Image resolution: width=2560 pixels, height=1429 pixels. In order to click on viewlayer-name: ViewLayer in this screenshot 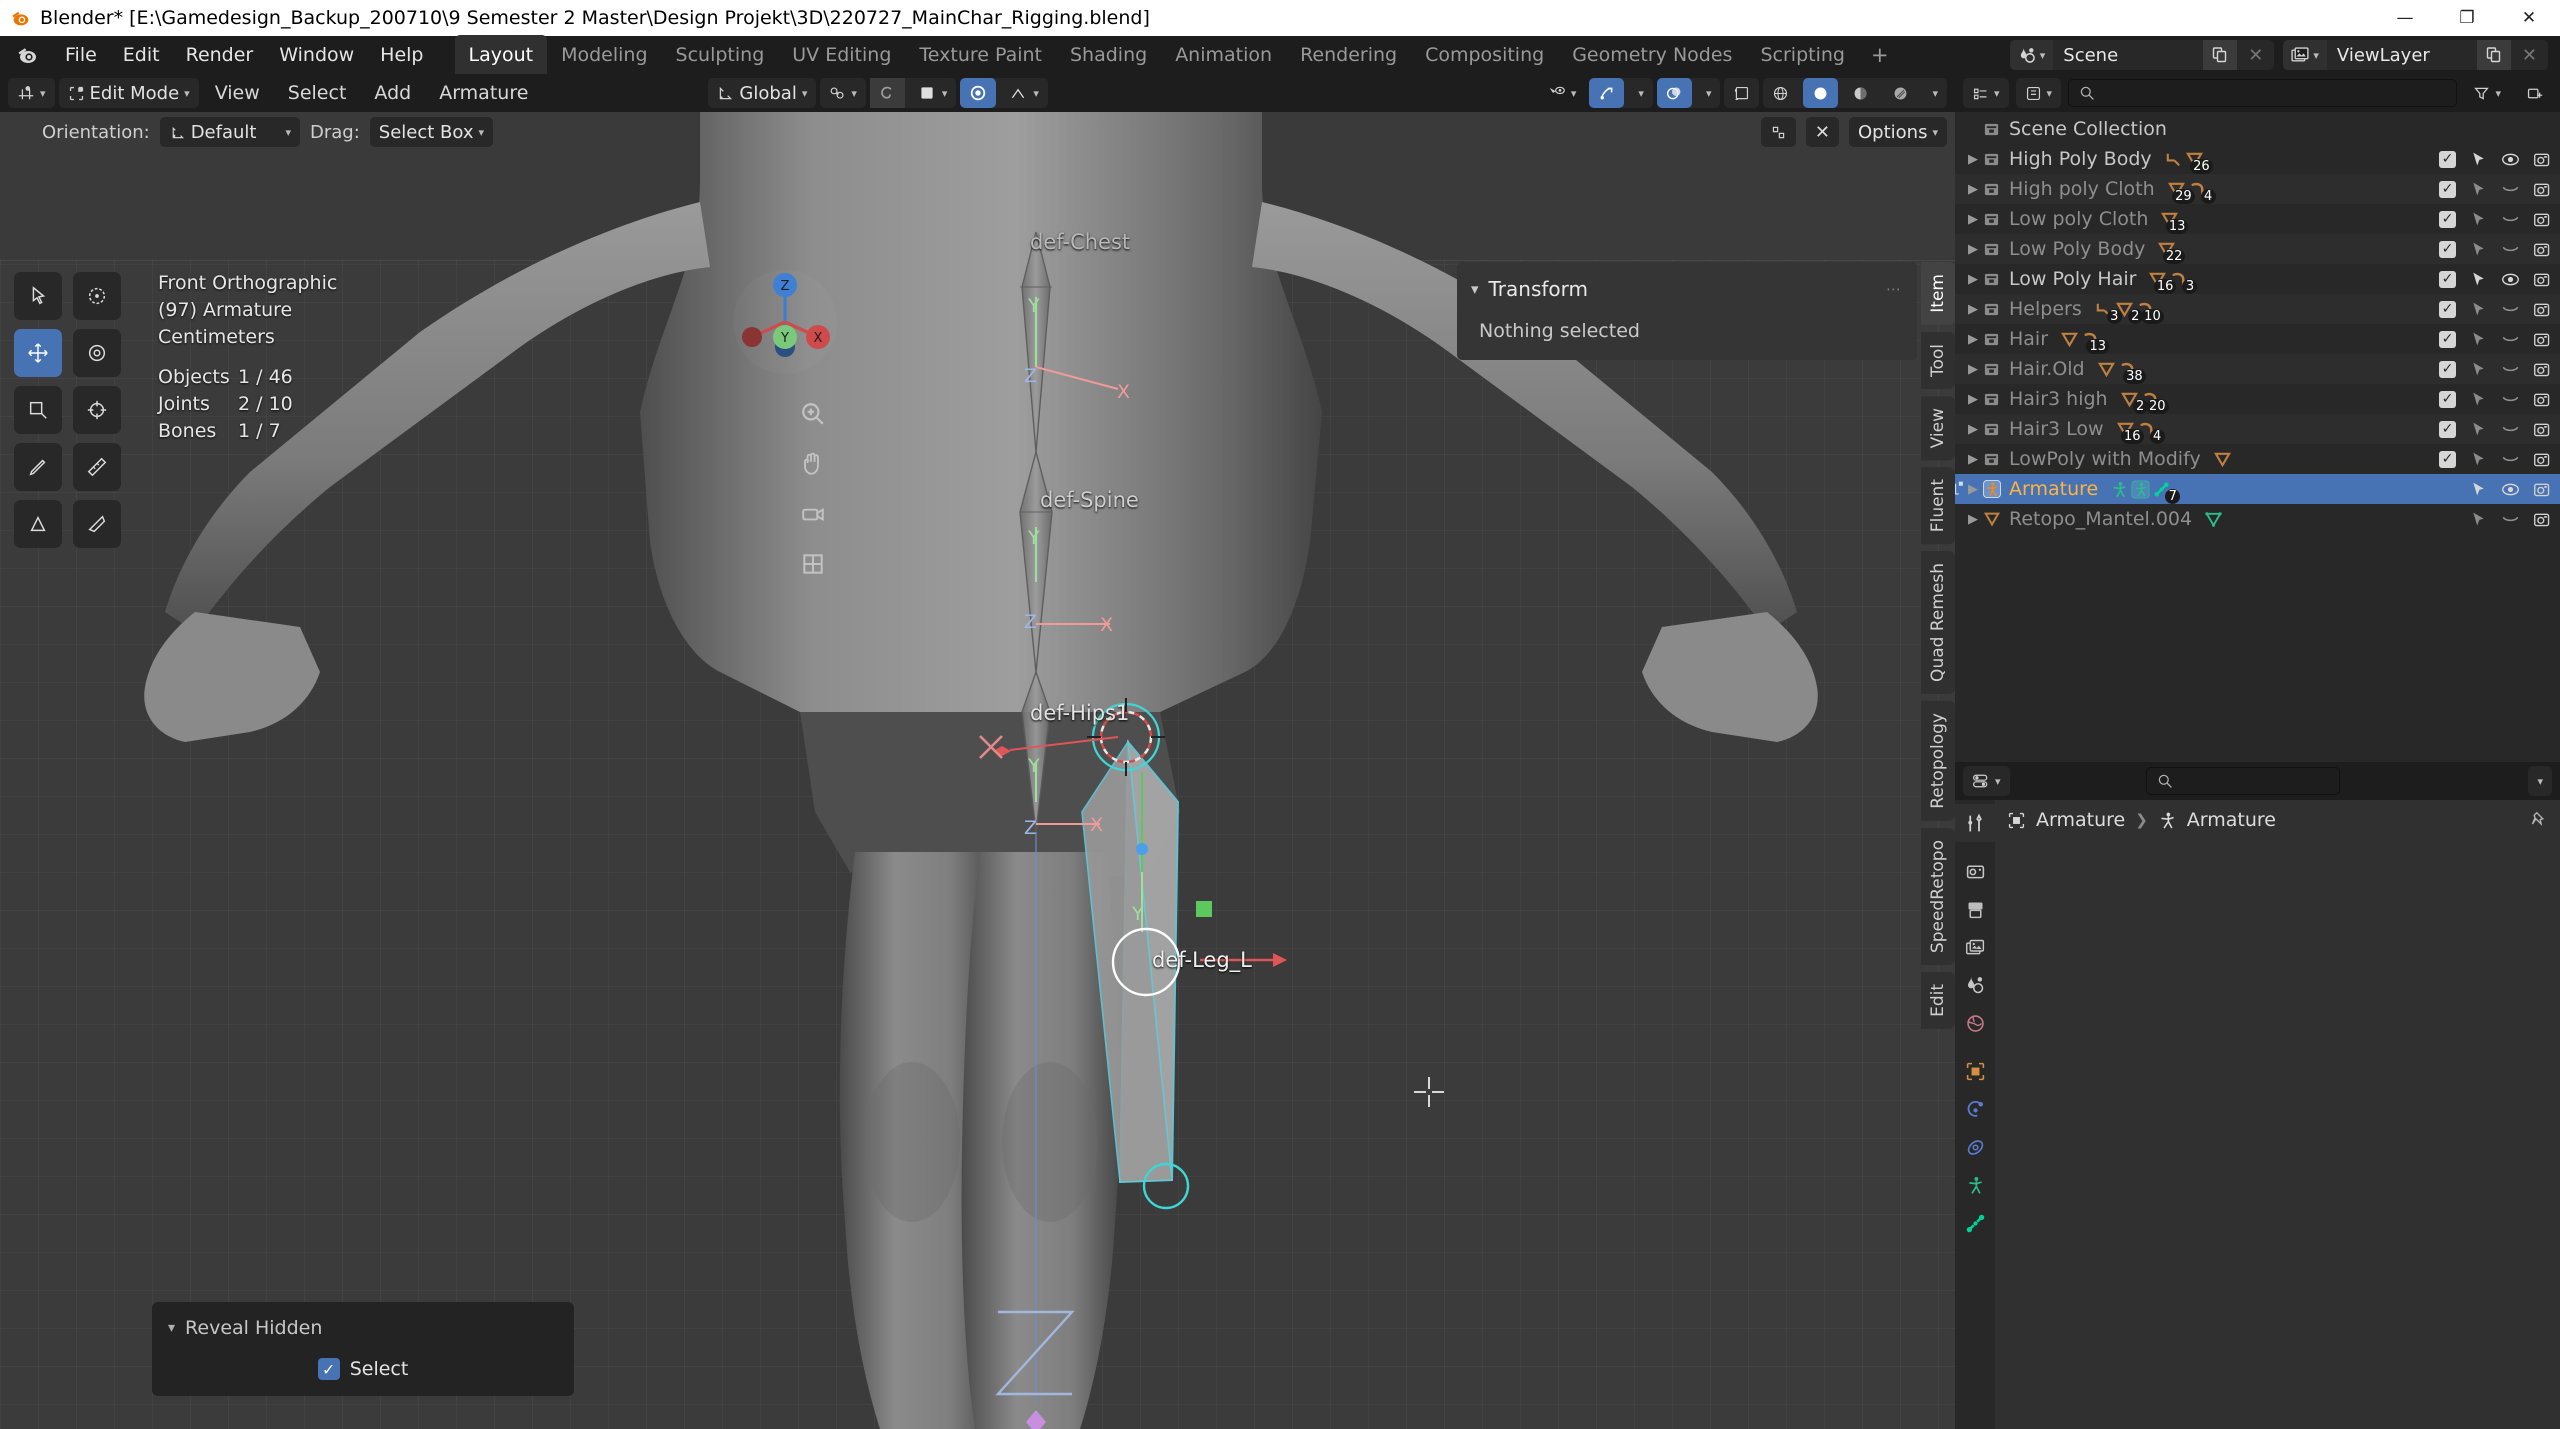, I will do `click(2402, 55)`.